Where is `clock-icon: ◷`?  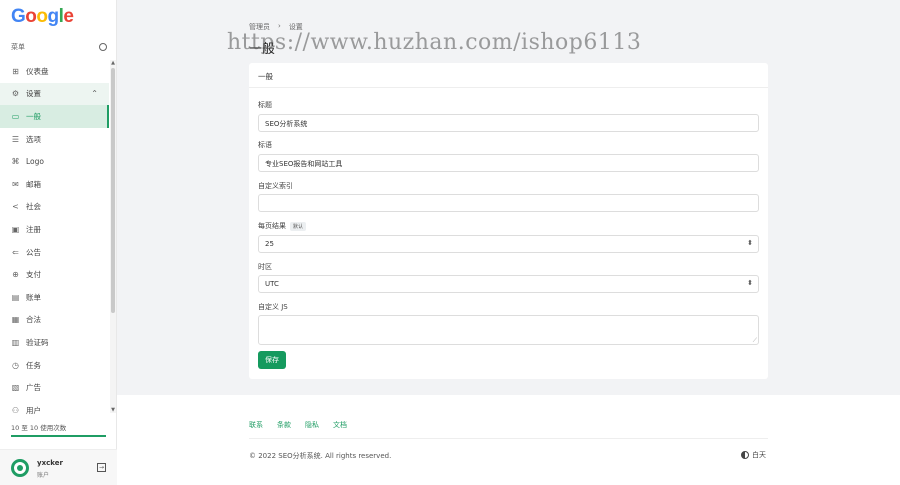
clock-icon: ◷ is located at coordinates (15, 365).